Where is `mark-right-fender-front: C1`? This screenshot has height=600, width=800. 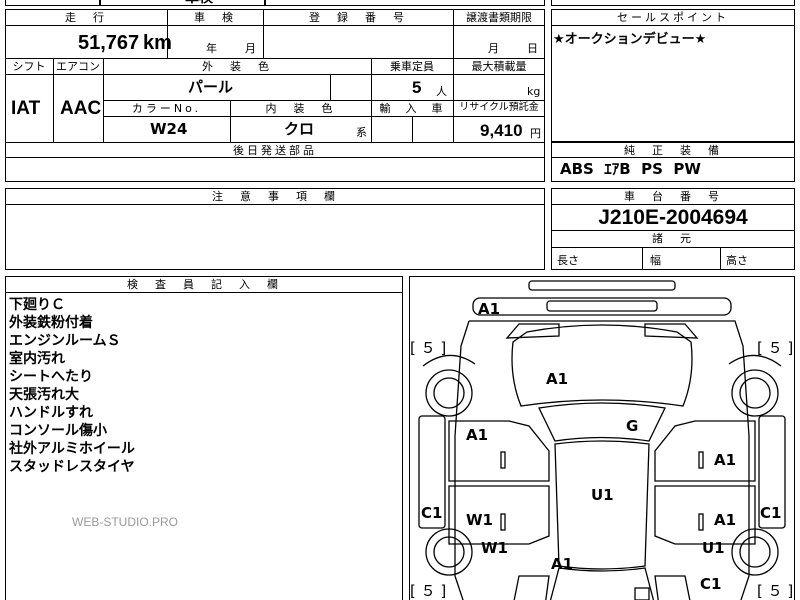 mark-right-fender-front: C1 is located at coordinates (771, 513).